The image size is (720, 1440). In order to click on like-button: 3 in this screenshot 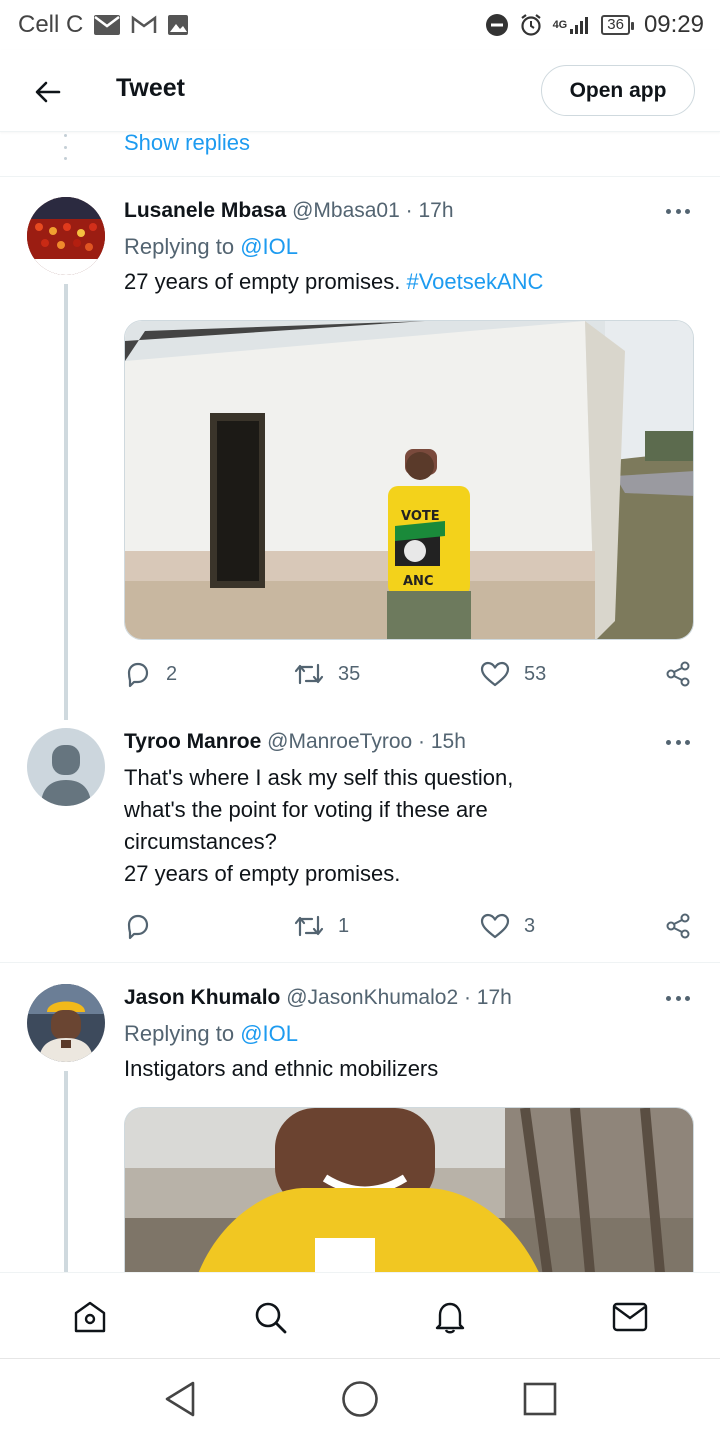, I will do `click(507, 926)`.